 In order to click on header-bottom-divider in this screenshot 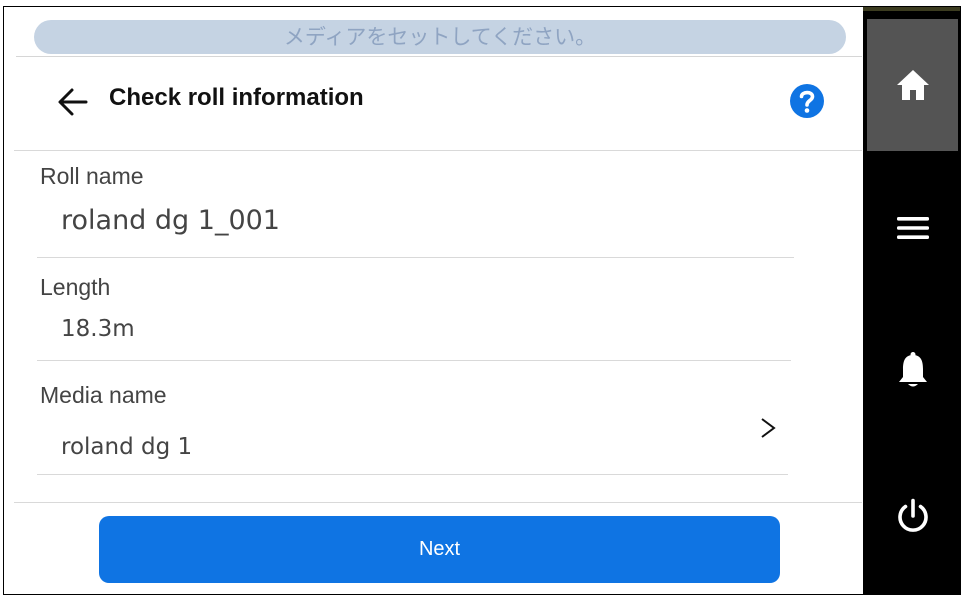, I will do `click(438, 150)`.